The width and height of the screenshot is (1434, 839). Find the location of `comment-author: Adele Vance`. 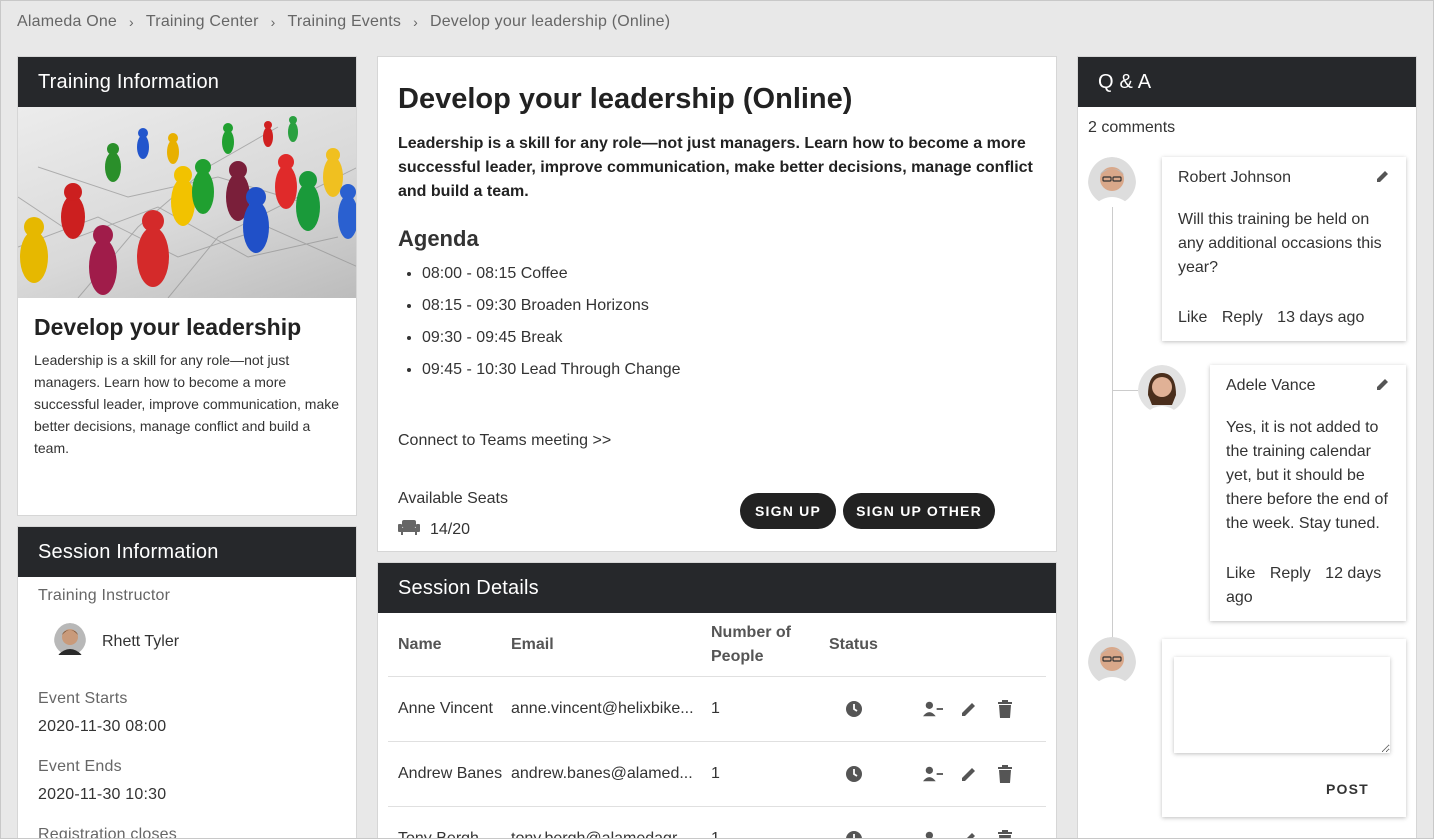

comment-author: Adele Vance is located at coordinates (1271, 386).